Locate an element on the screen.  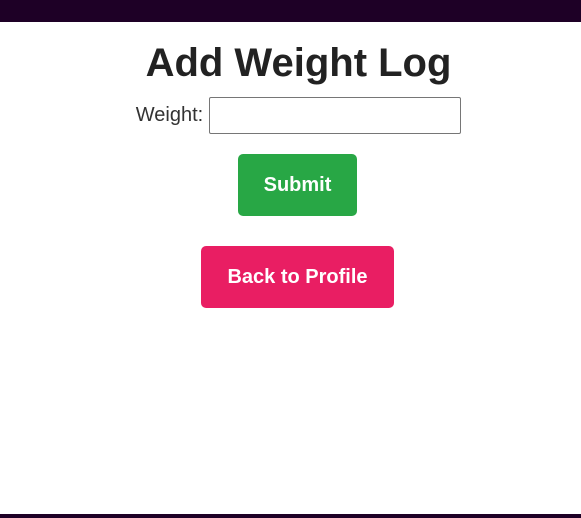
submit-button: Submit is located at coordinates (297, 185).